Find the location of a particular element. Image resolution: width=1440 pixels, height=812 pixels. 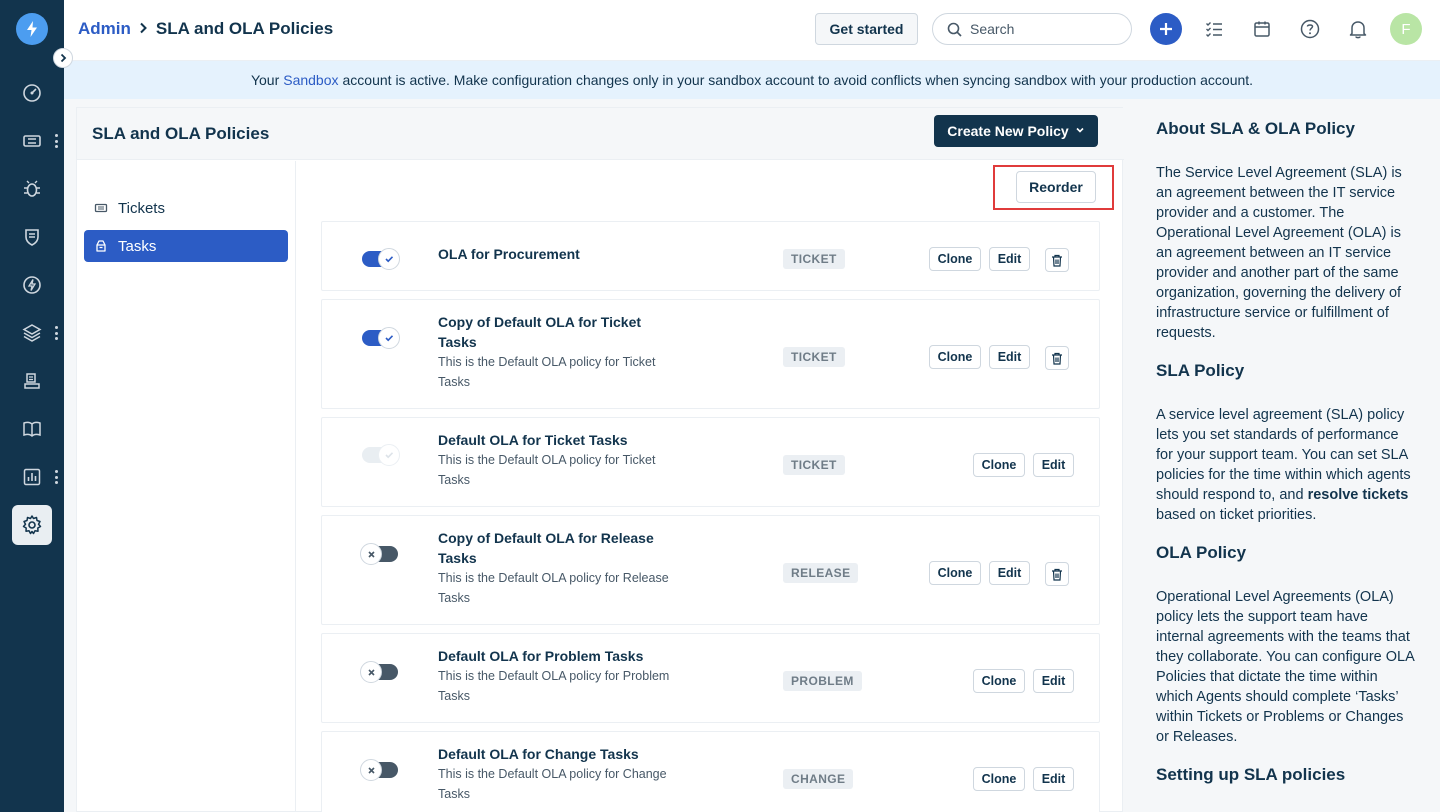

admin-gear-icon is located at coordinates (32, 525).